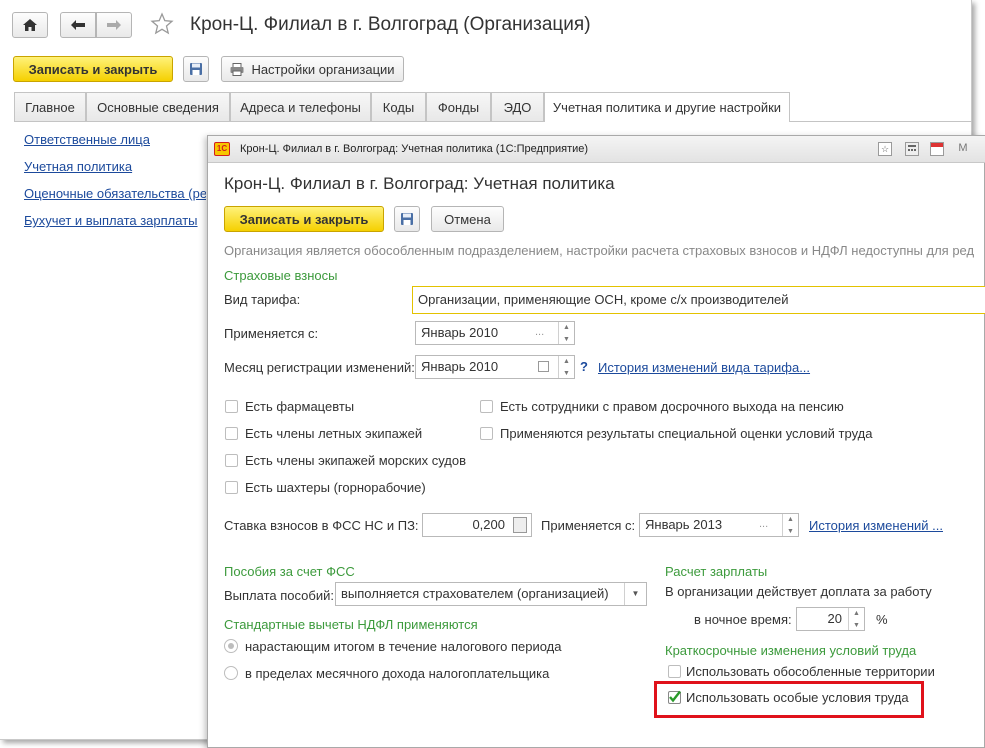 The width and height of the screenshot is (985, 748). Describe the element at coordinates (351, 624) in the screenshot. I see `ndfl-section-title: Стандартные вычеты НДФЛ применяются` at that location.